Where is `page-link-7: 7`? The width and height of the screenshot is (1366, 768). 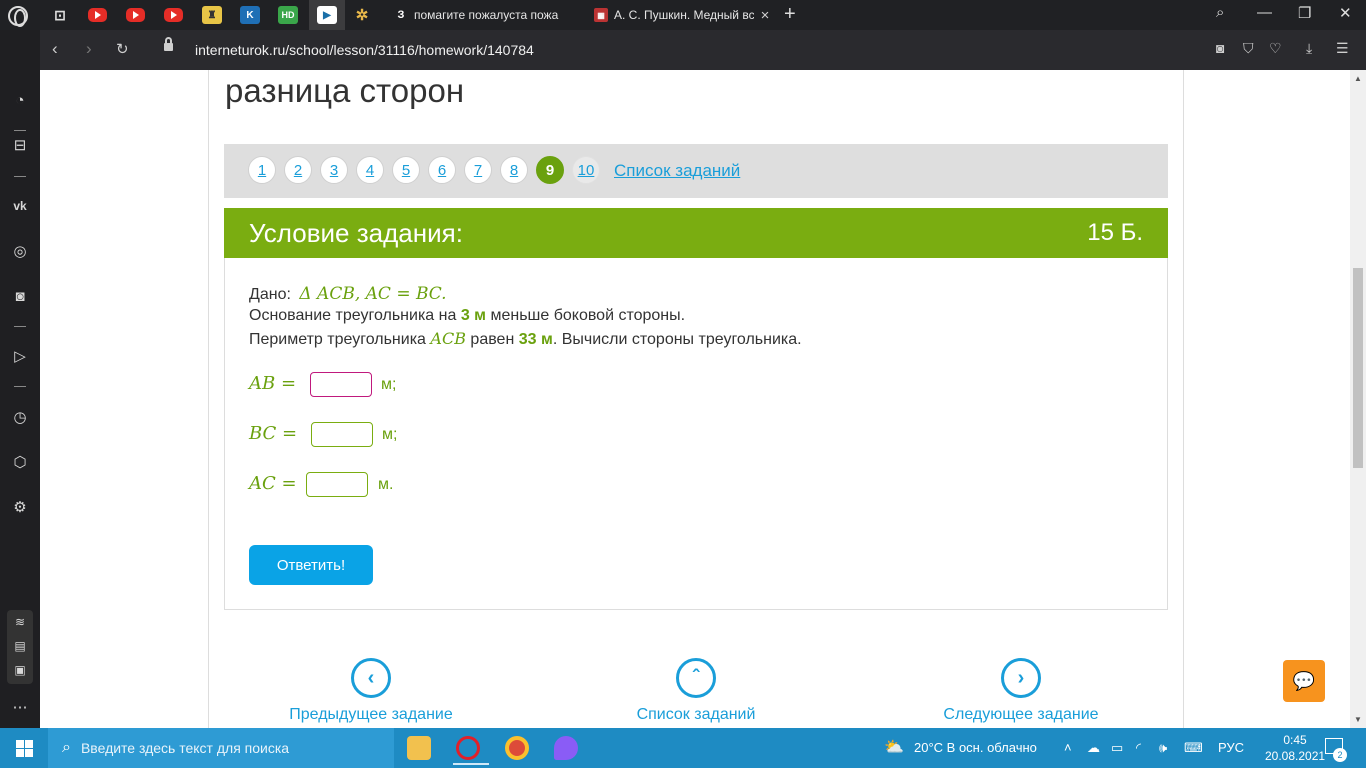
page-link-7: 7 is located at coordinates (478, 170).